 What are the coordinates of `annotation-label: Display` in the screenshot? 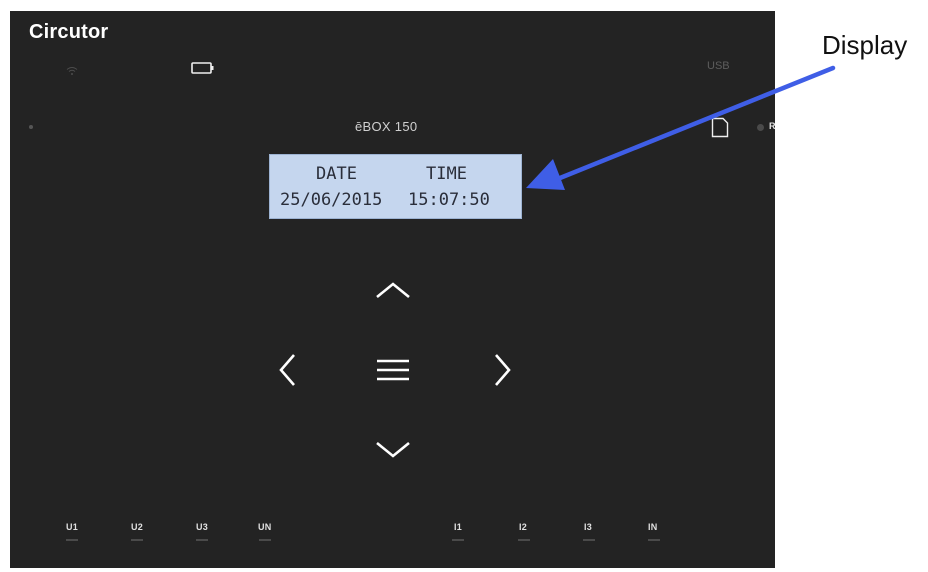 It's located at (865, 45).